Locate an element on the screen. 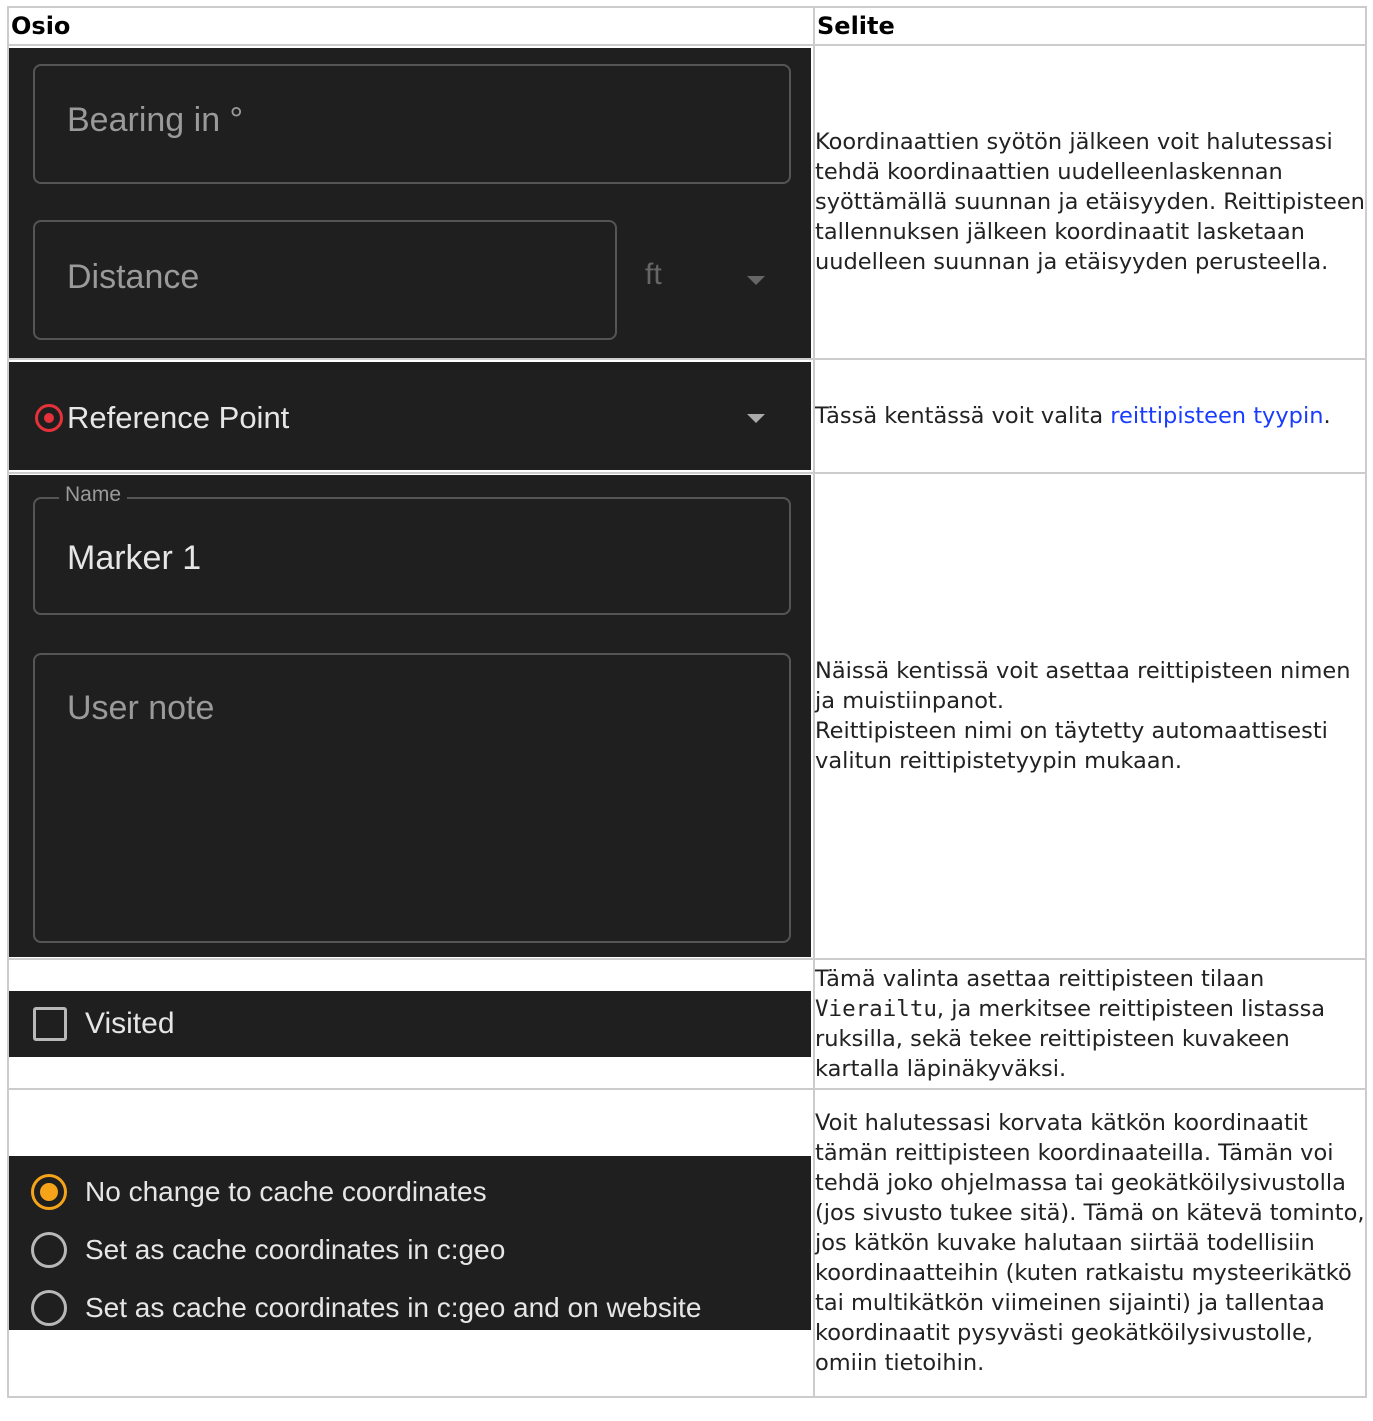  screenshot-cell: Bearing in ° Distance ft is located at coordinates (411, 202).